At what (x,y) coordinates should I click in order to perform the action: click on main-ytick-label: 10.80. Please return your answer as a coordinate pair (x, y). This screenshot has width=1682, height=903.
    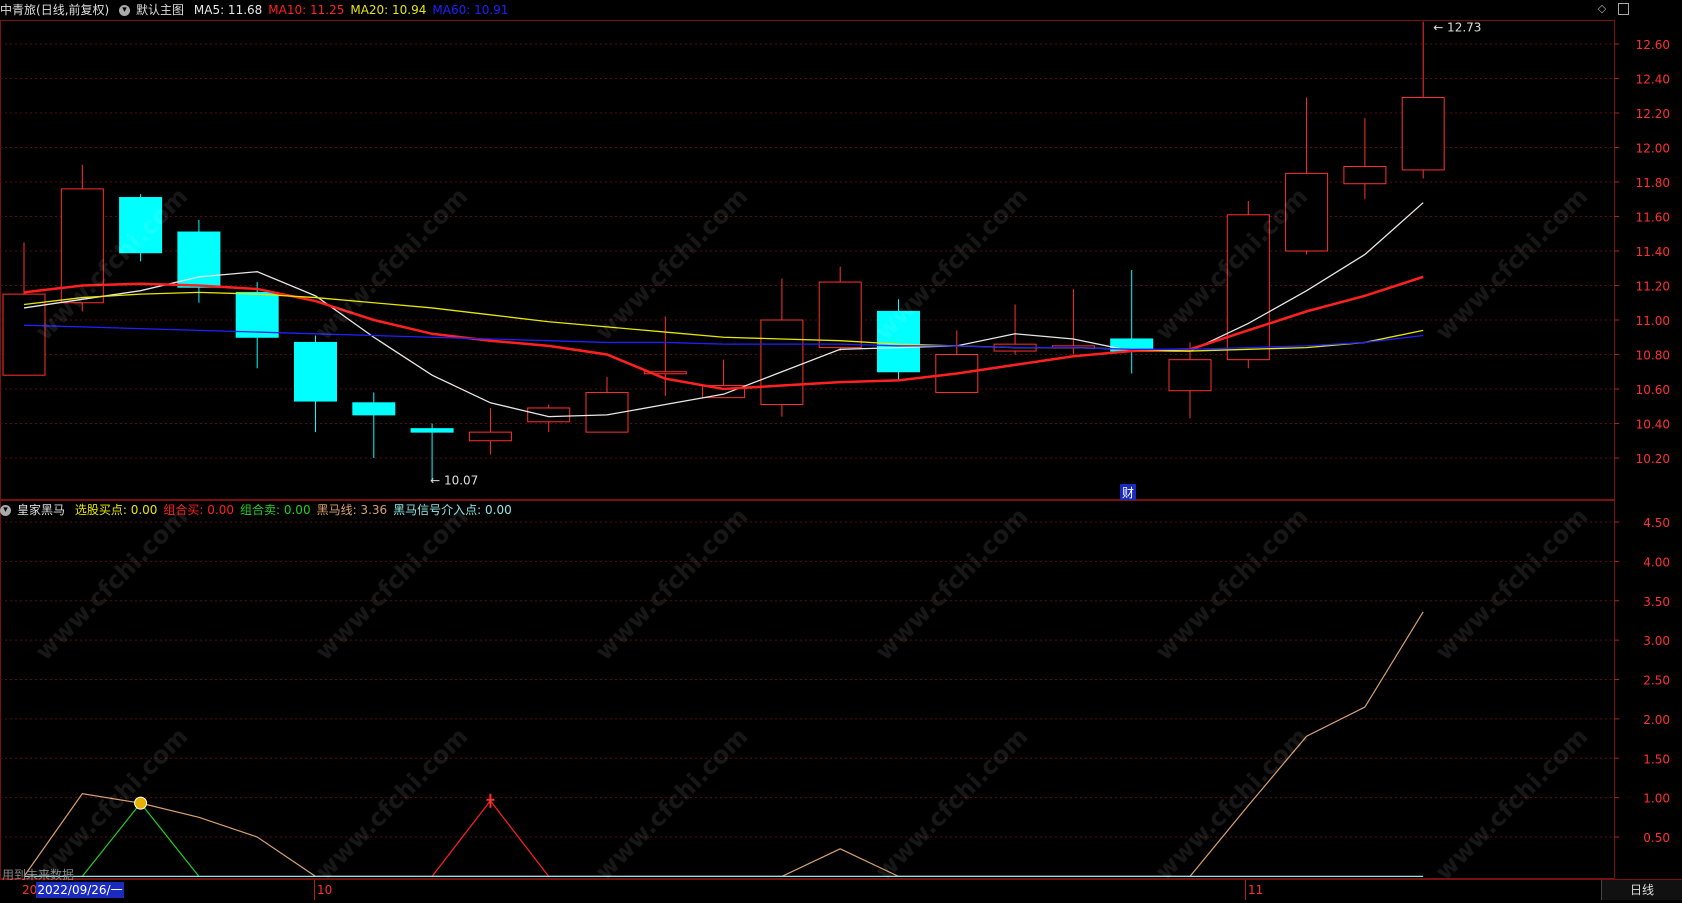
    Looking at the image, I should click on (1653, 356).